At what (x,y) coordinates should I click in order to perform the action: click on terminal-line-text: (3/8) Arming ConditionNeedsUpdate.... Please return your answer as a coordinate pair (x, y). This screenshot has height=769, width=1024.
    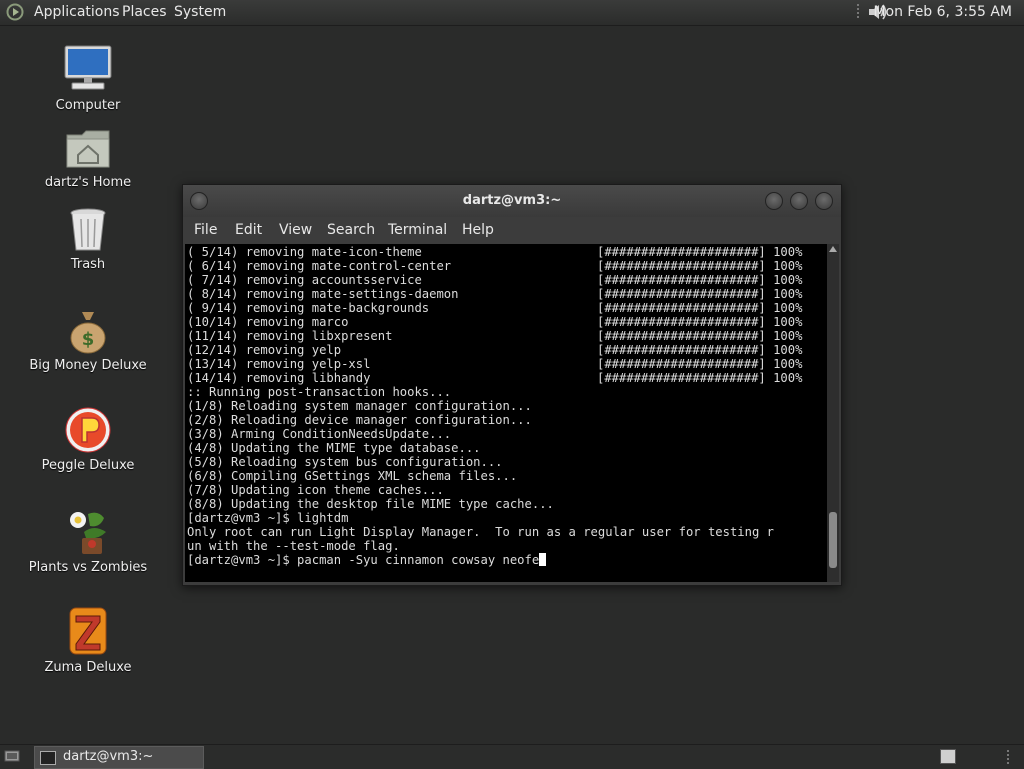
    Looking at the image, I should click on (319, 434).